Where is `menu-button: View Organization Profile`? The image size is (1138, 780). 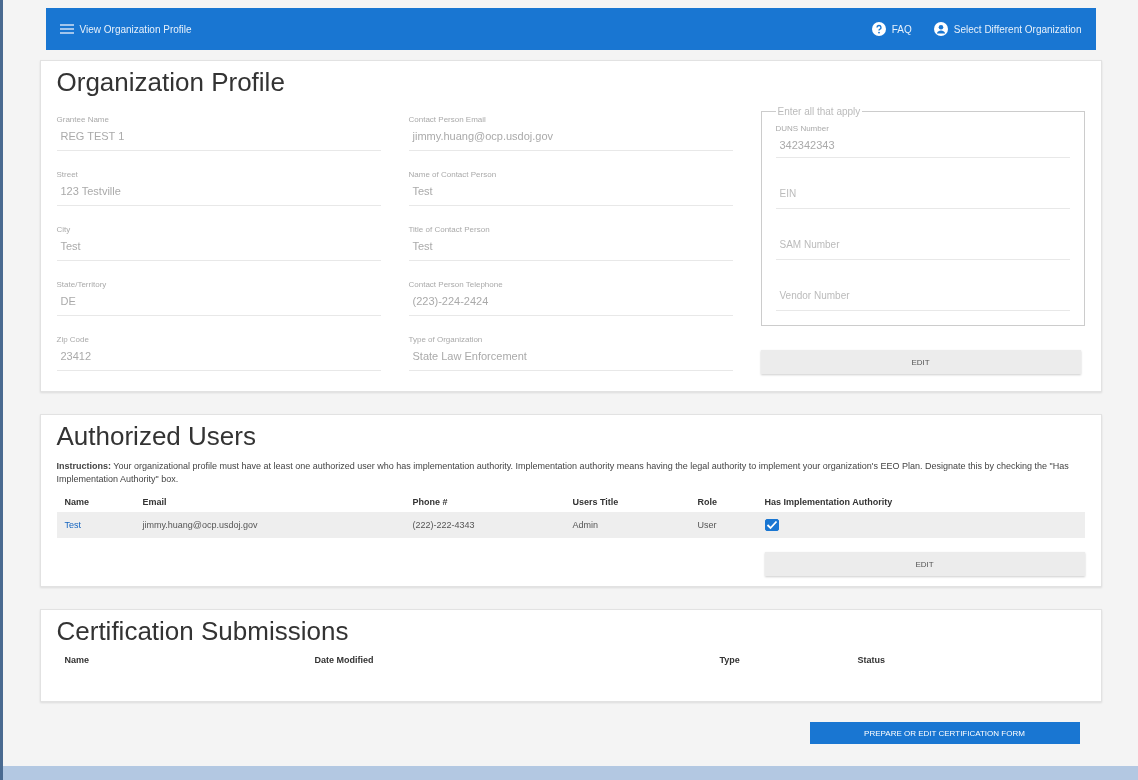
menu-button: View Organization Profile is located at coordinates (125, 29).